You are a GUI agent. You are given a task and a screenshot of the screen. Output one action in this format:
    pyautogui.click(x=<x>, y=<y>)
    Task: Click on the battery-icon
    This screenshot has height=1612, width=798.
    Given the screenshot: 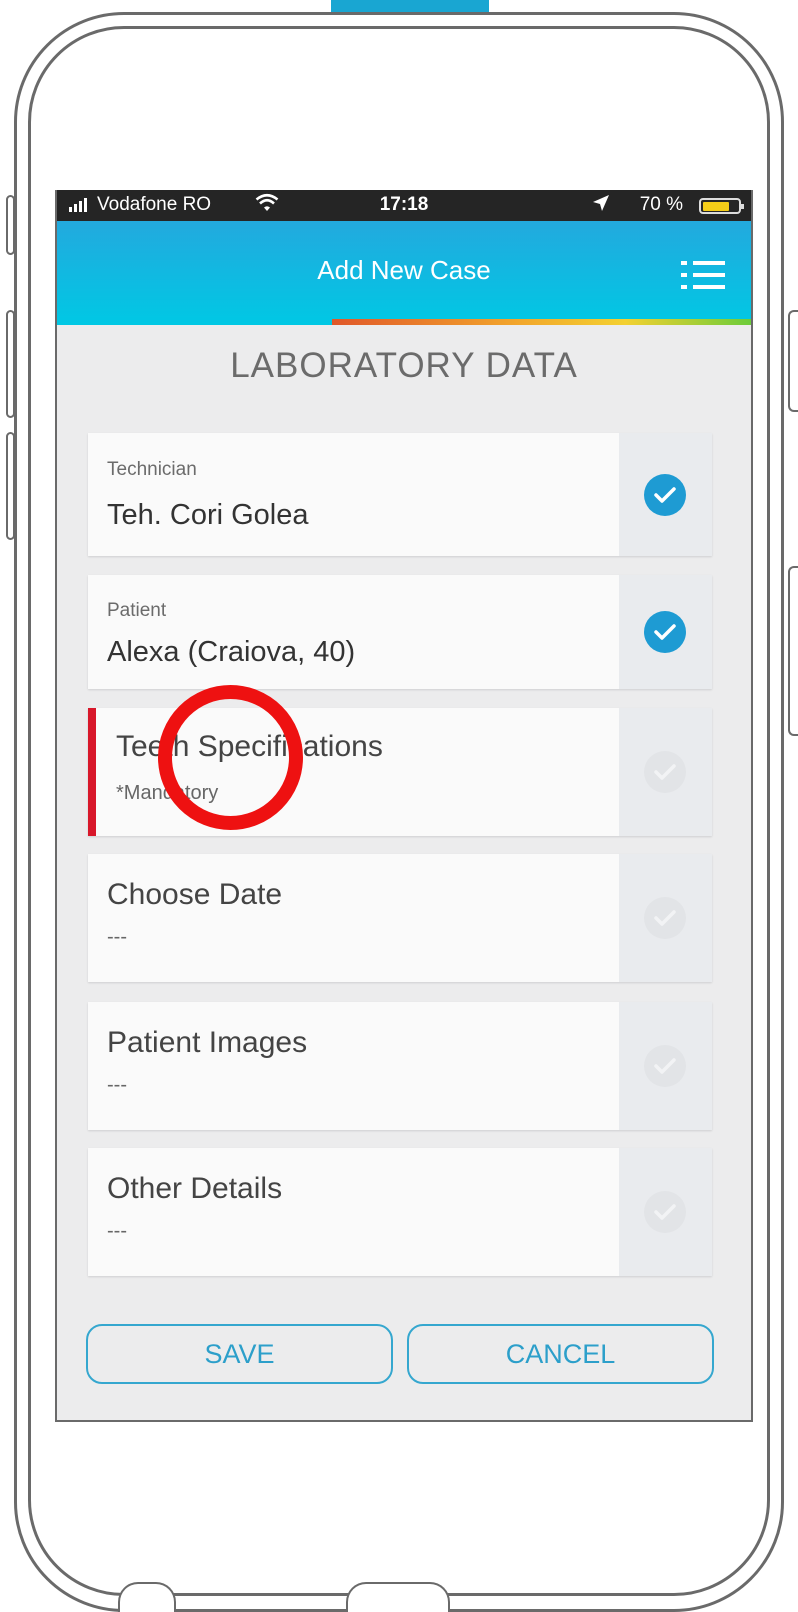 What is the action you would take?
    pyautogui.click(x=721, y=206)
    